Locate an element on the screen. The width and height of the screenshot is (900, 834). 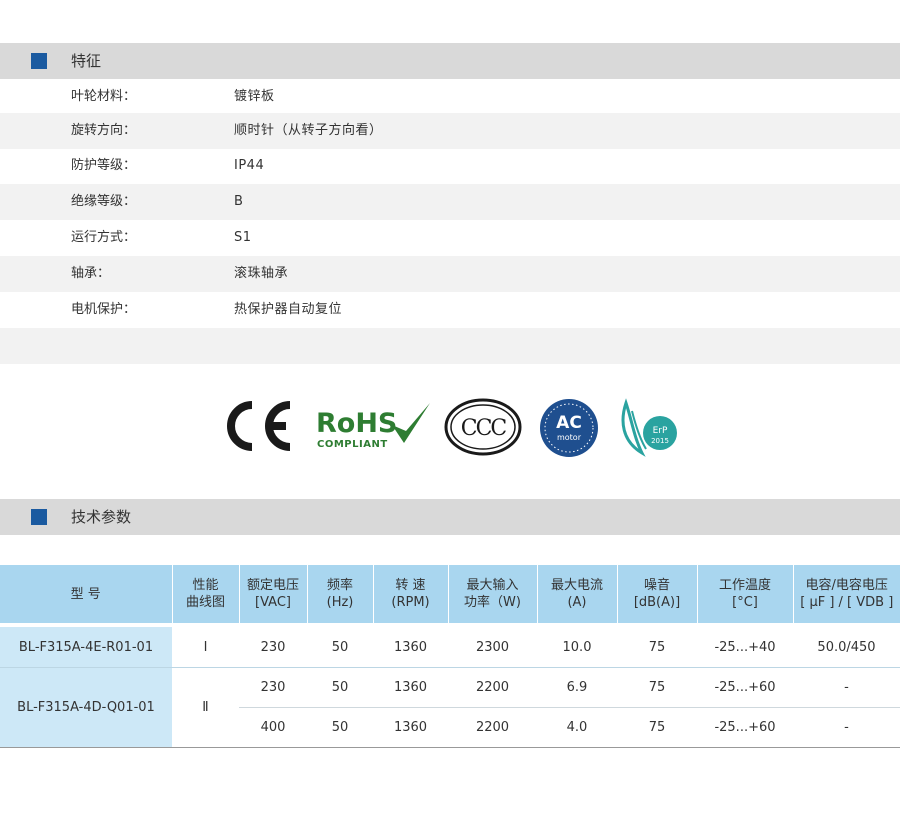
motor-text: motor is located at coordinates (569, 437).